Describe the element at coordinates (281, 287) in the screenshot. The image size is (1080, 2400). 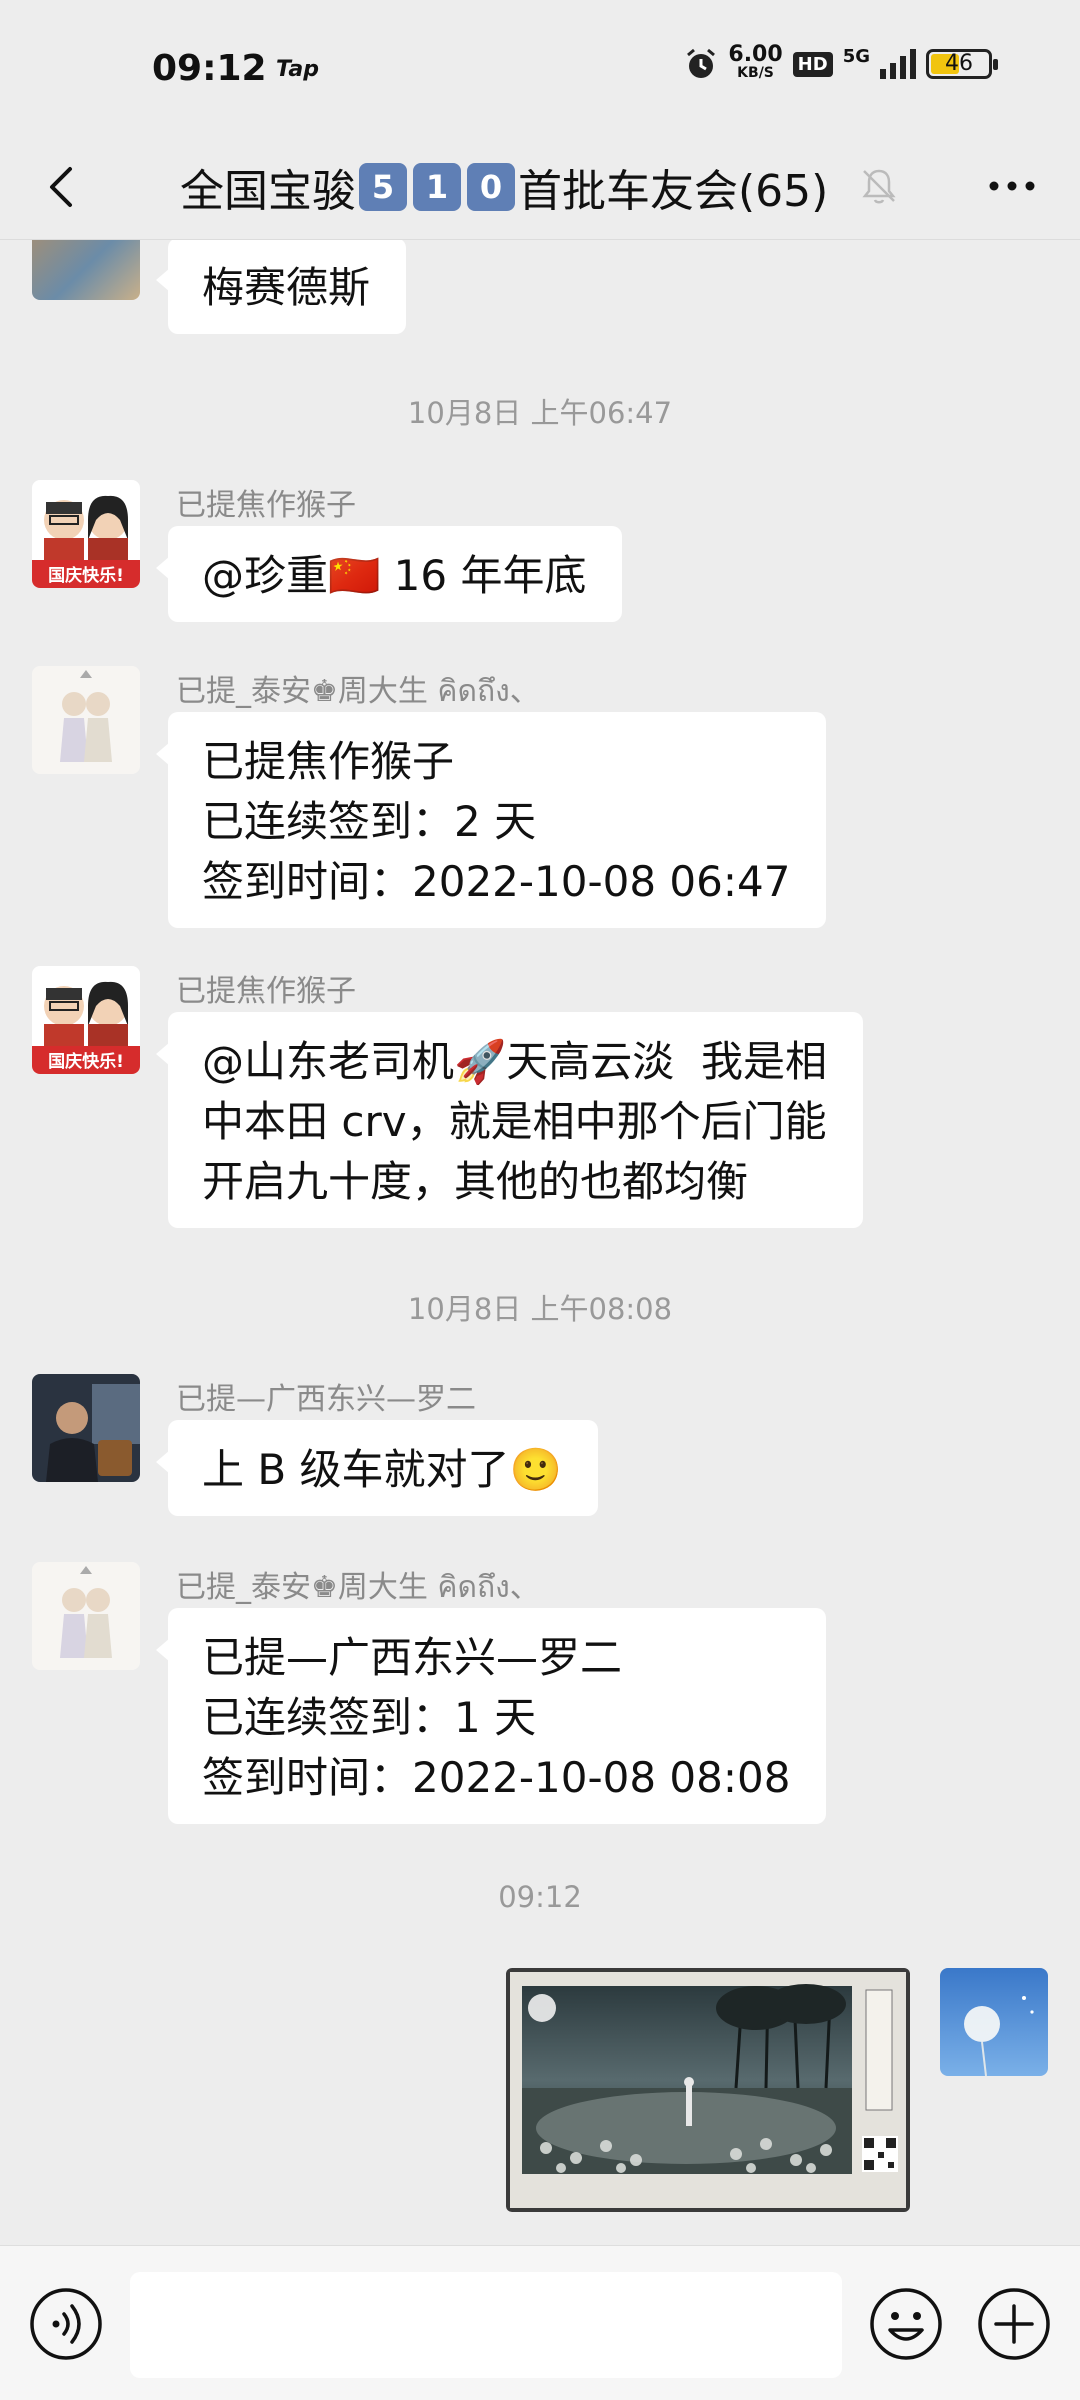
I see `message-bubble: 梅赛德斯` at that location.